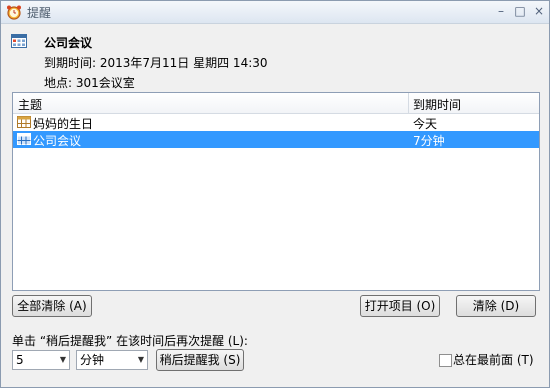 This screenshot has height=388, width=550. What do you see at coordinates (52, 306) in the screenshot?
I see `clear-all-button: 全部清除 (A)` at bounding box center [52, 306].